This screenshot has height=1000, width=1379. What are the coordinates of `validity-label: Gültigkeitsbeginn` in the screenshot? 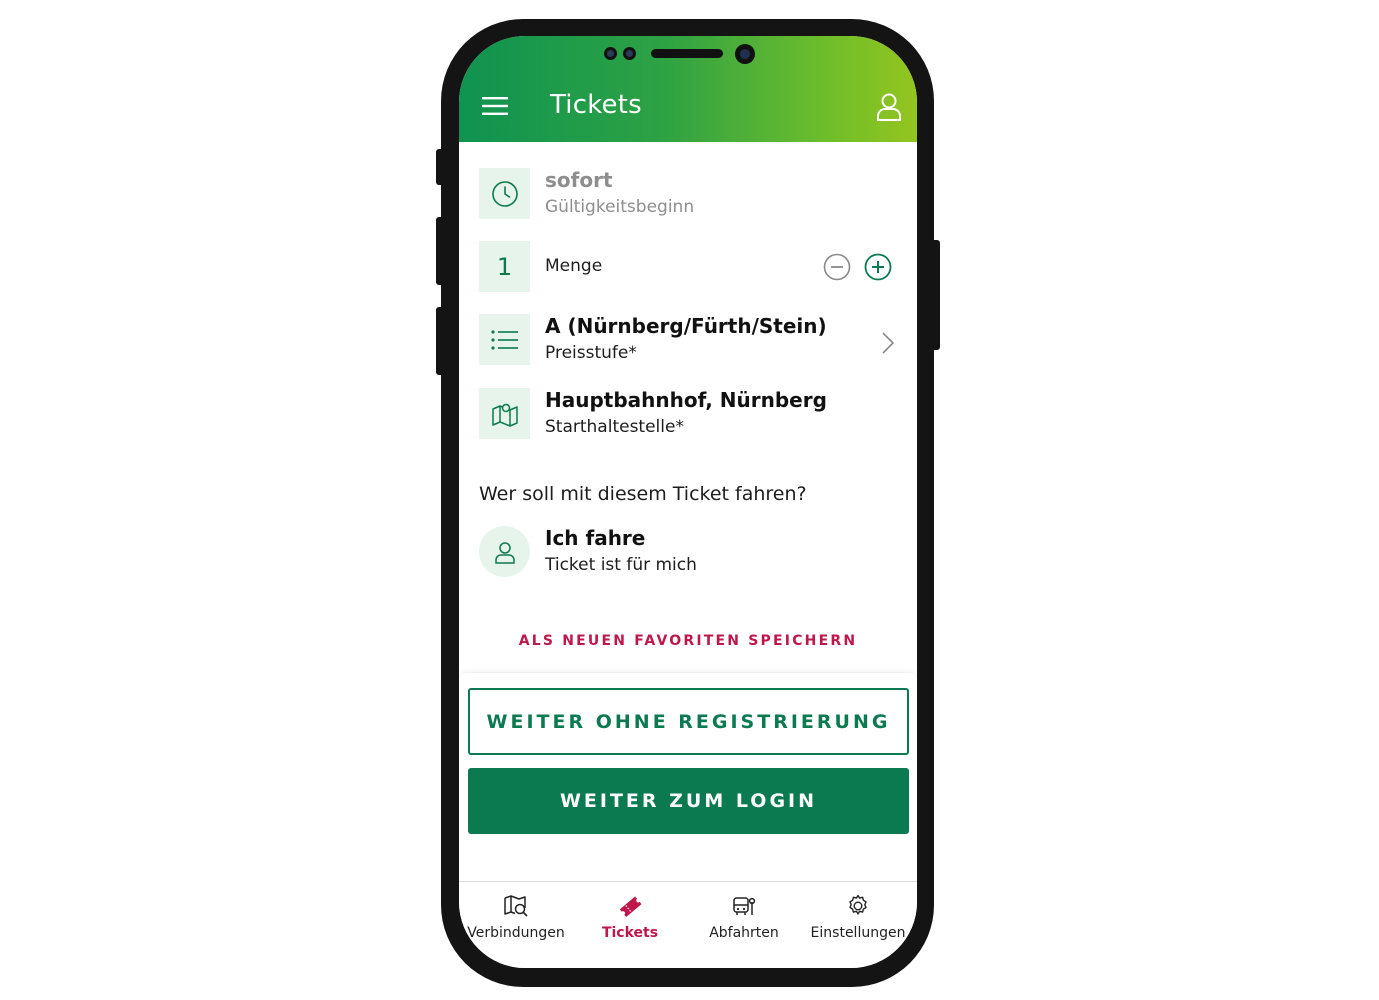 It's located at (620, 207).